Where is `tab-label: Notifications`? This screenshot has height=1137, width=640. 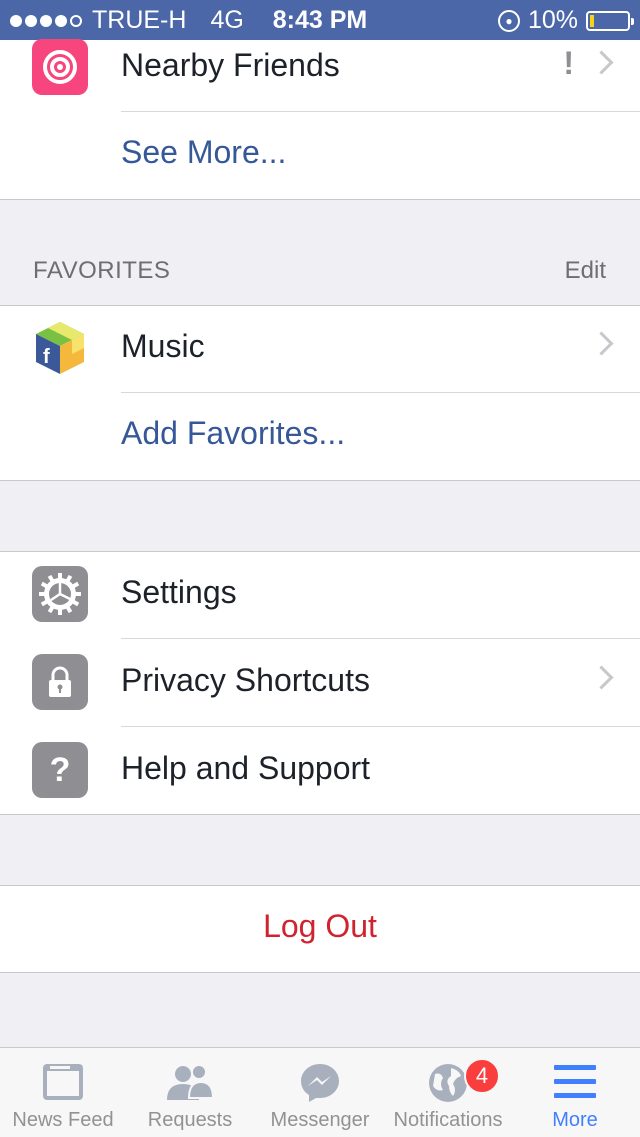 tab-label: Notifications is located at coordinates (448, 1120).